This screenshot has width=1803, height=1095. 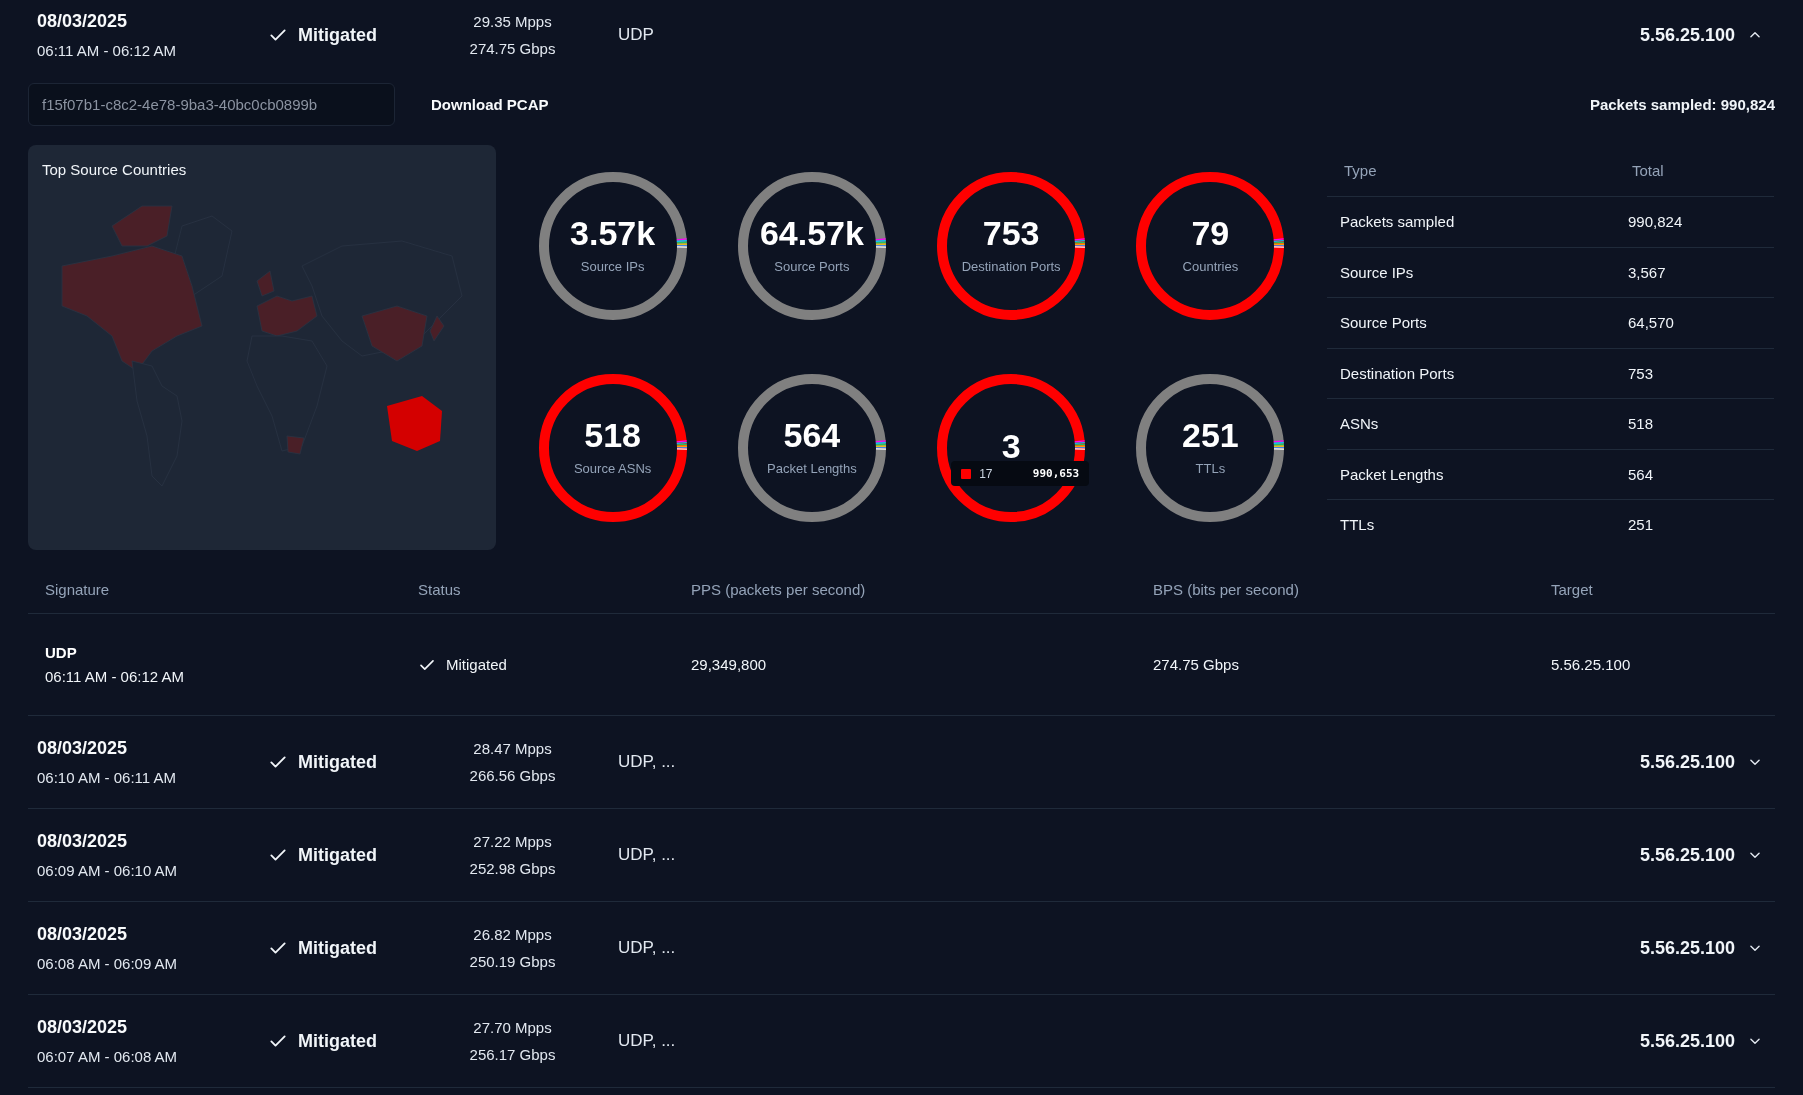 What do you see at coordinates (1360, 424) in the screenshot?
I see `table-cell-text: ASNs` at bounding box center [1360, 424].